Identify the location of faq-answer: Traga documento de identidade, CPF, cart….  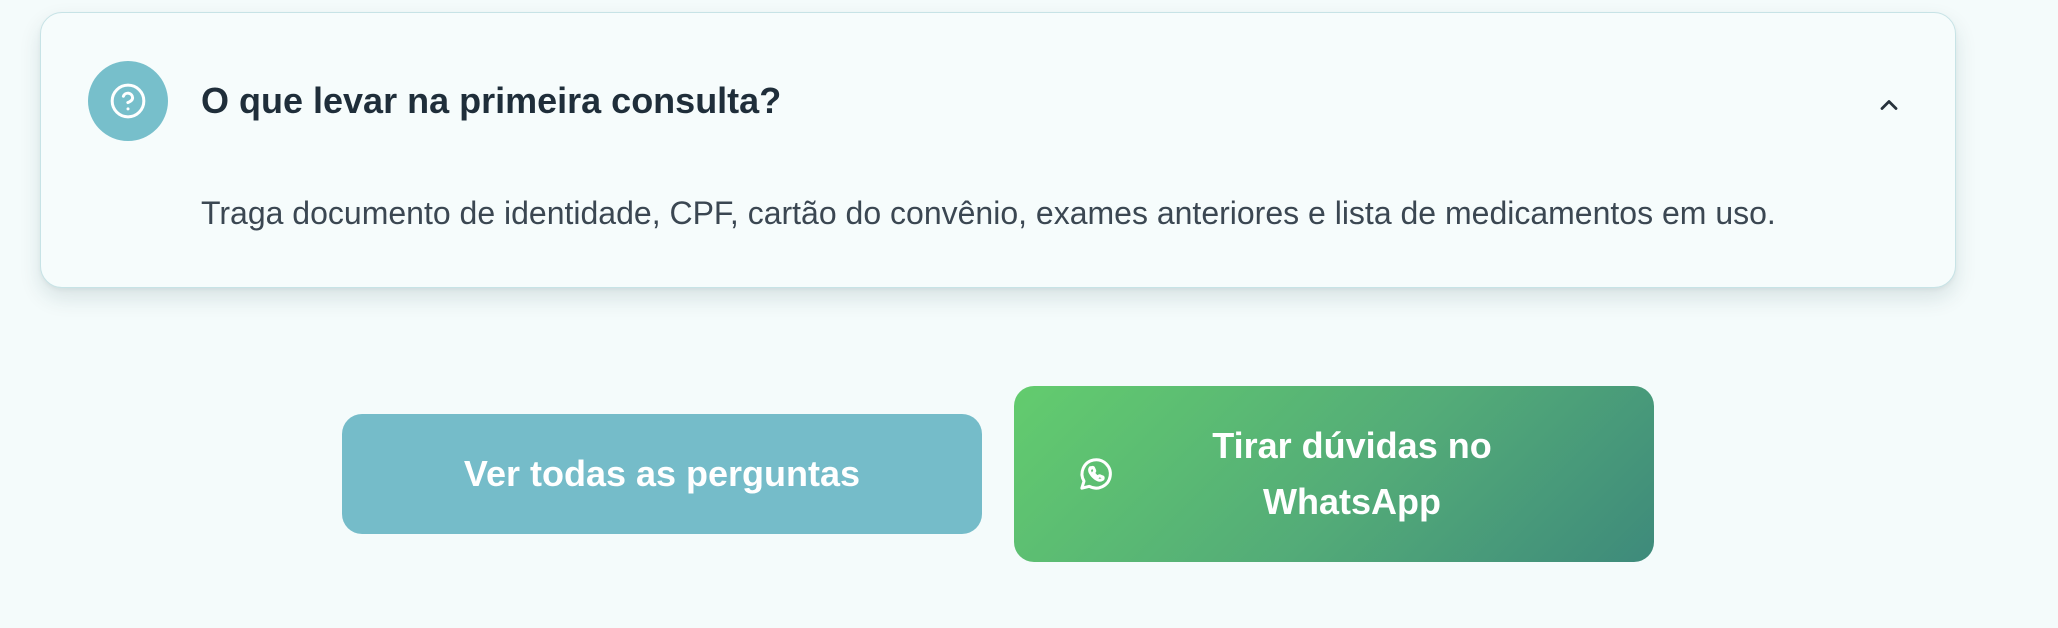
(988, 213).